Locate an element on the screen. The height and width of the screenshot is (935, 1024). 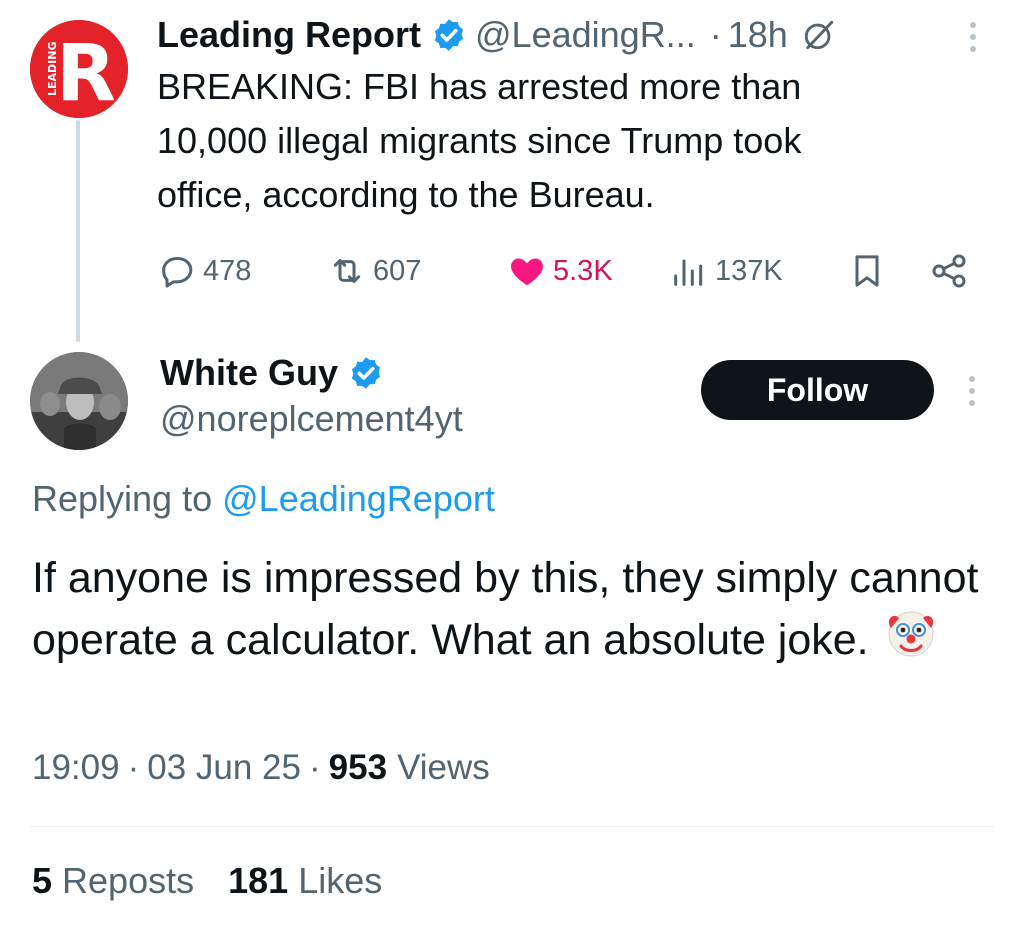
parent-more-icon is located at coordinates (973, 37).